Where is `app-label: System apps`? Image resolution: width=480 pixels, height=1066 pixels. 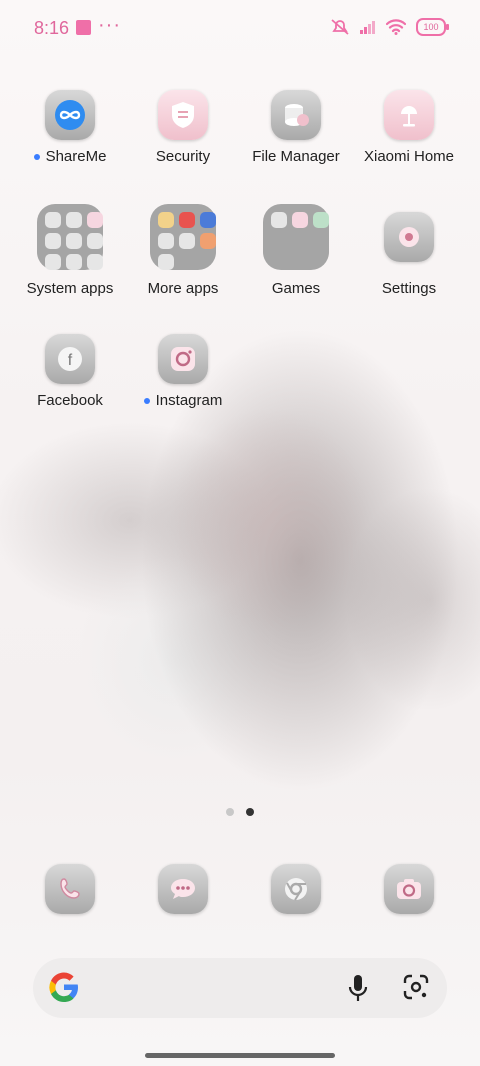
app-label: System apps is located at coordinates (70, 288).